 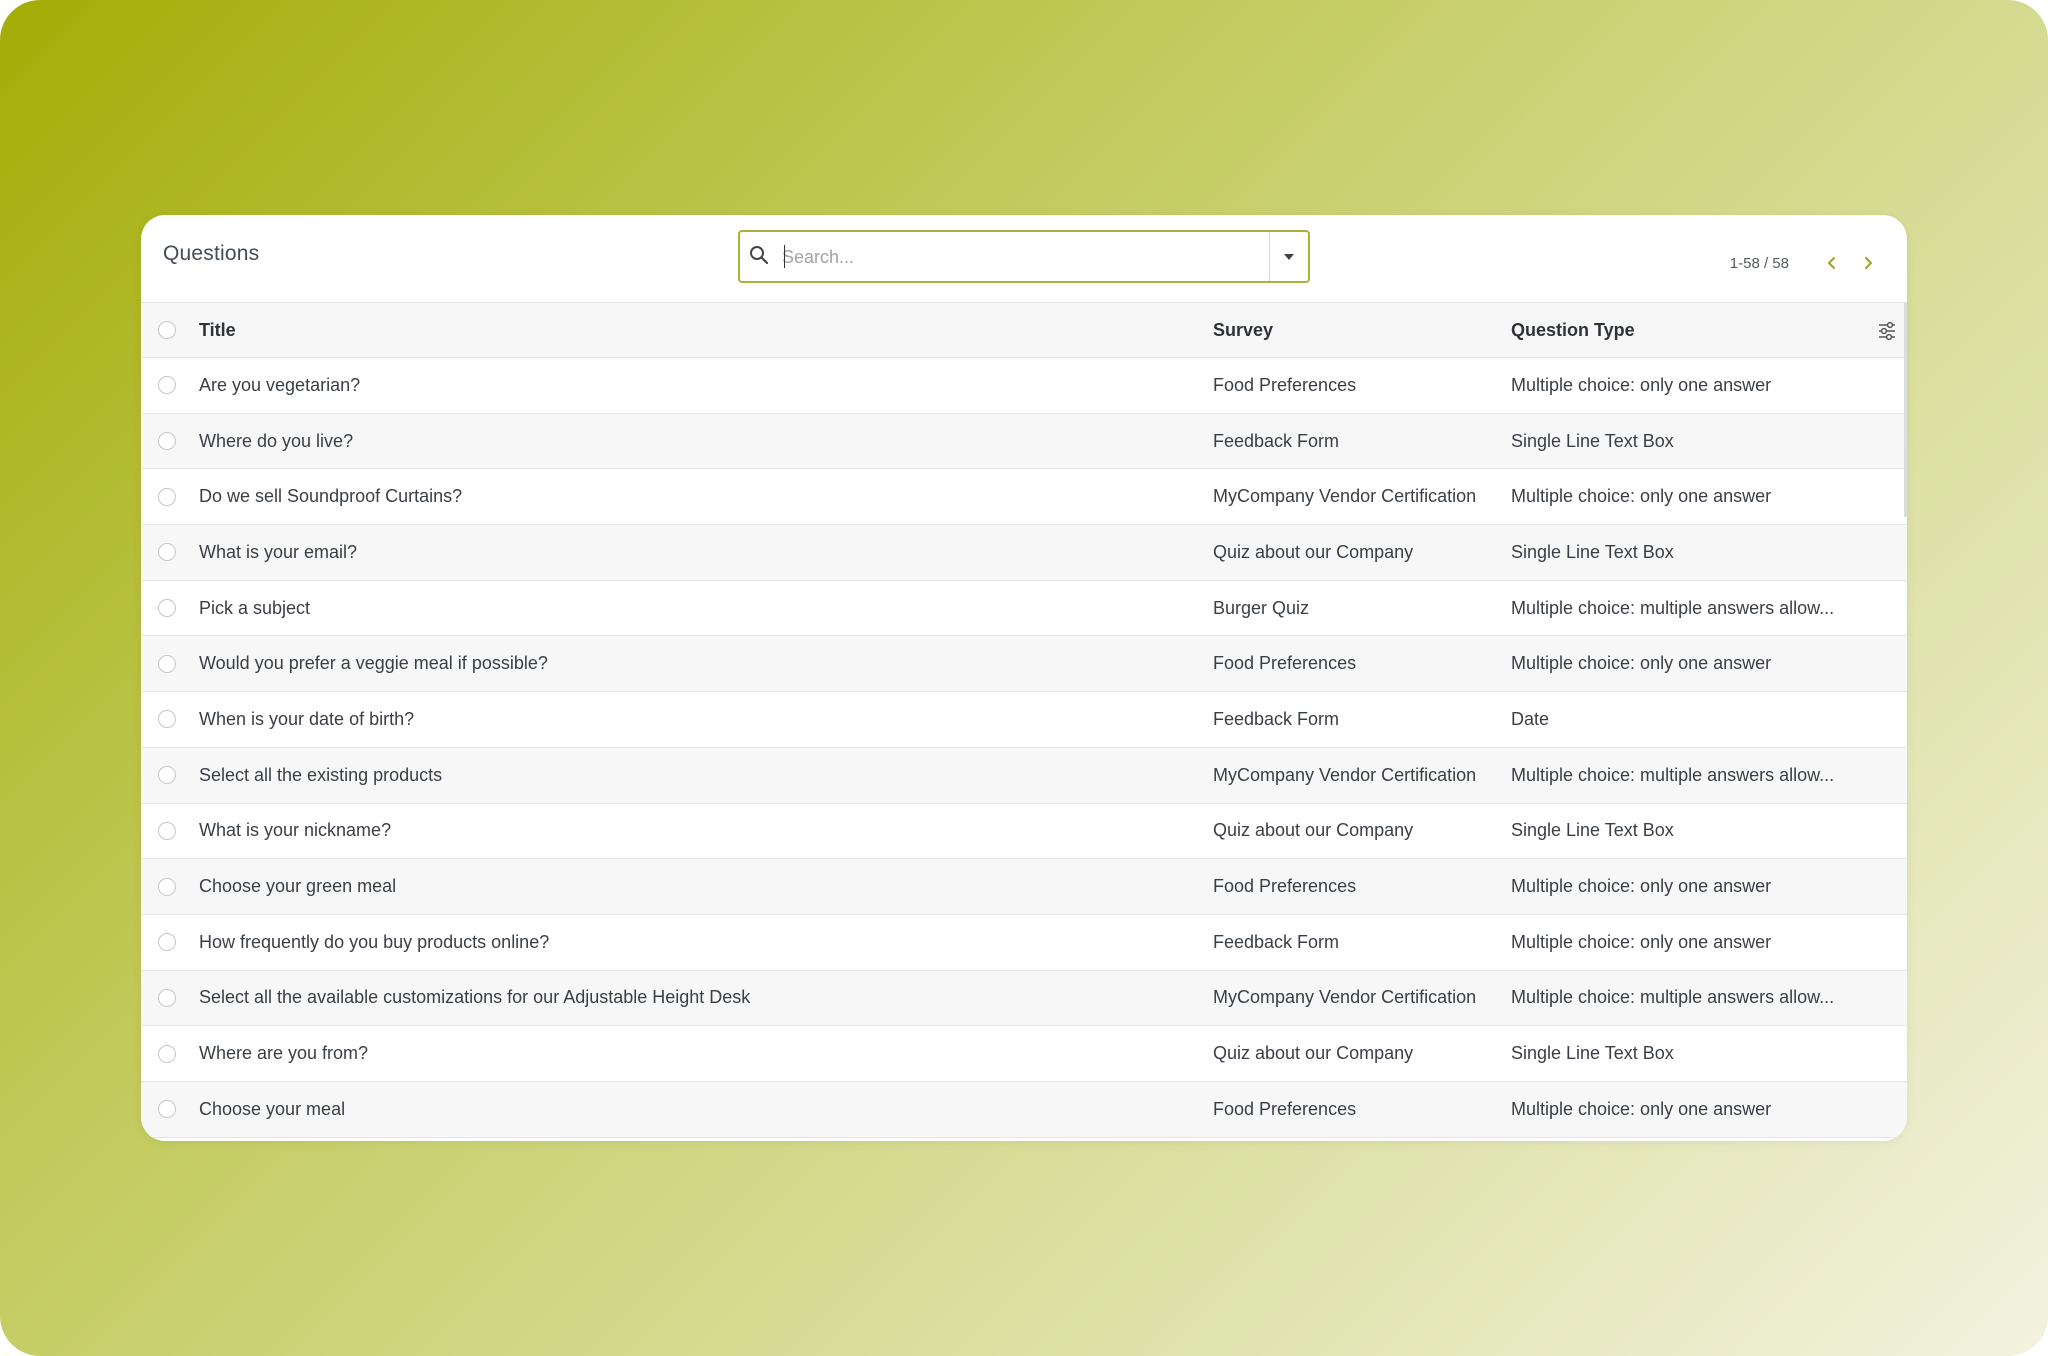 I want to click on select-all-checkbox, so click(x=167, y=330).